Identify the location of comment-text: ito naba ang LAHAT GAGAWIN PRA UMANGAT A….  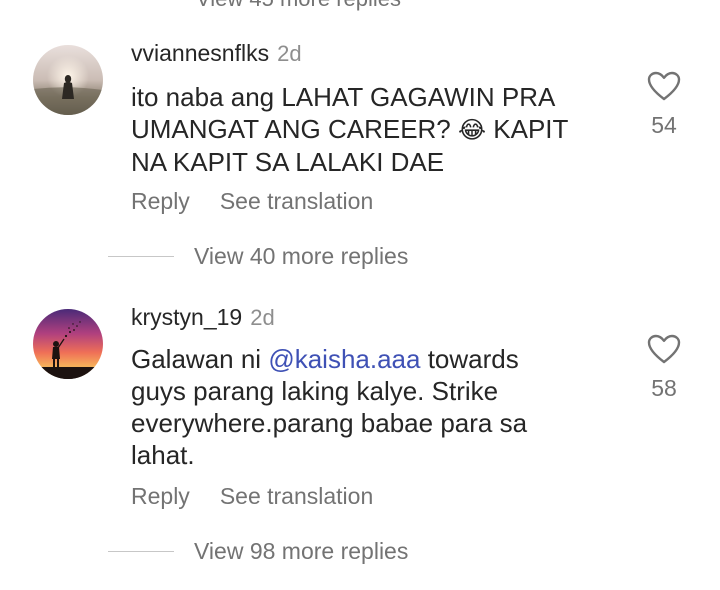
(368, 129).